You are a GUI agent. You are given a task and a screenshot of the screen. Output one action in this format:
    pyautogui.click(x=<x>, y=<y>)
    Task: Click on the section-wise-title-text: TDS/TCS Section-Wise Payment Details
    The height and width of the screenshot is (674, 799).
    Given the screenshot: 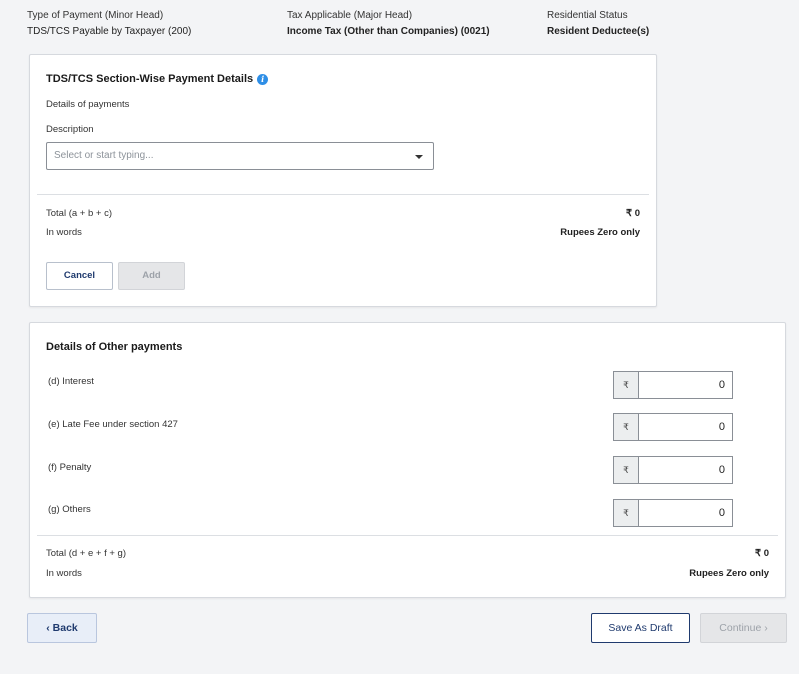 What is the action you would take?
    pyautogui.click(x=150, y=79)
    